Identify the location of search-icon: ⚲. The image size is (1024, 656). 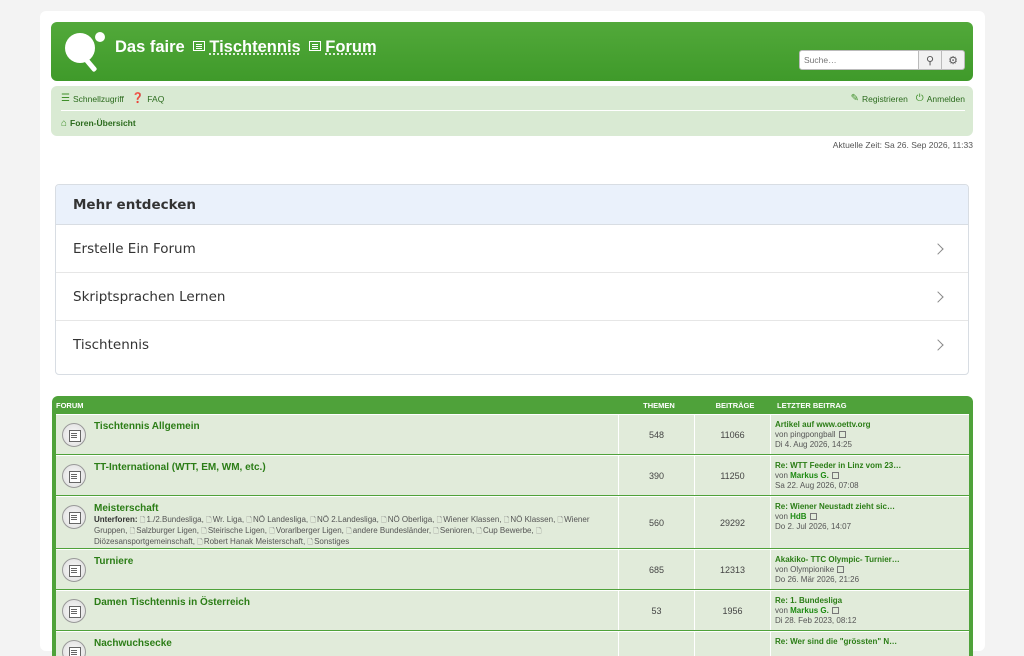
(930, 60).